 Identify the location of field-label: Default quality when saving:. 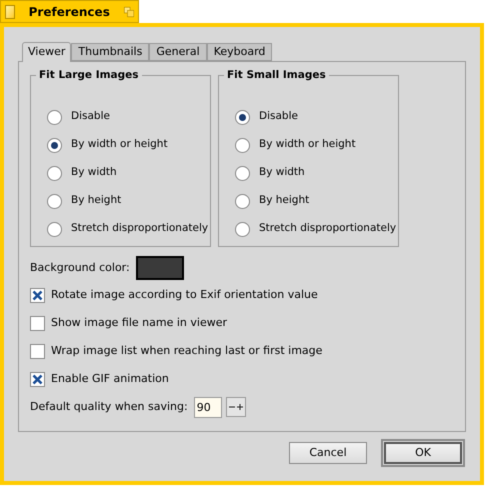
(109, 406).